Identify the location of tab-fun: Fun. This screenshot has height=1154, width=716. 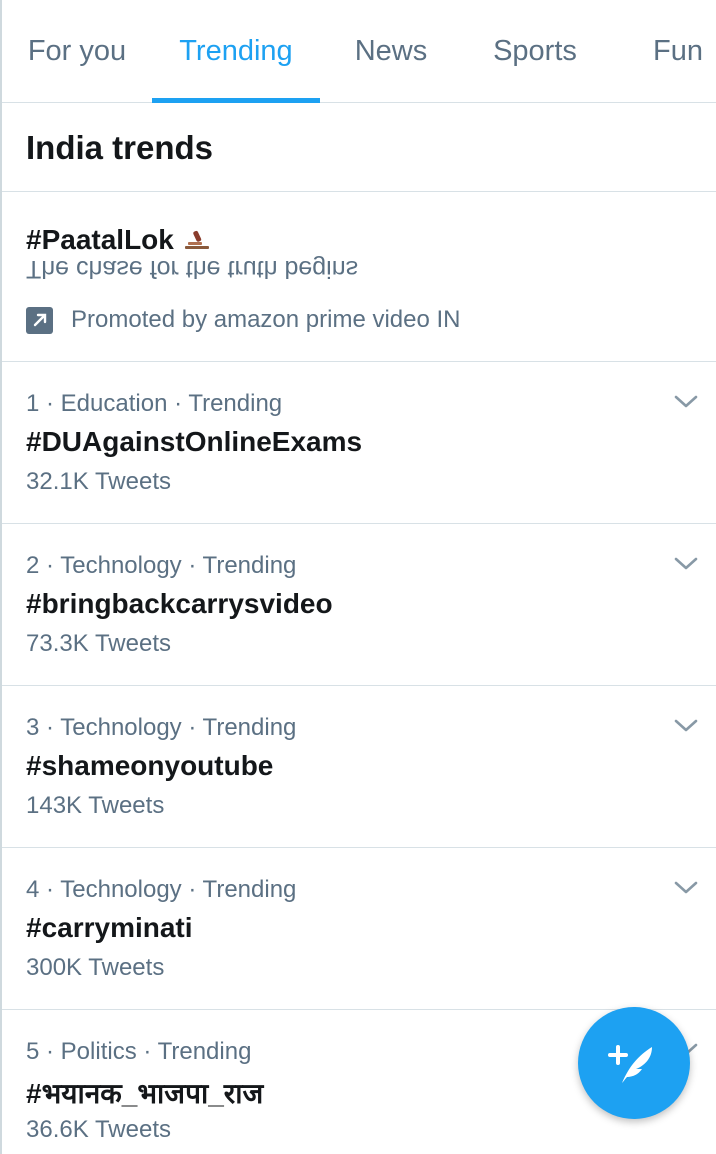
(662, 51).